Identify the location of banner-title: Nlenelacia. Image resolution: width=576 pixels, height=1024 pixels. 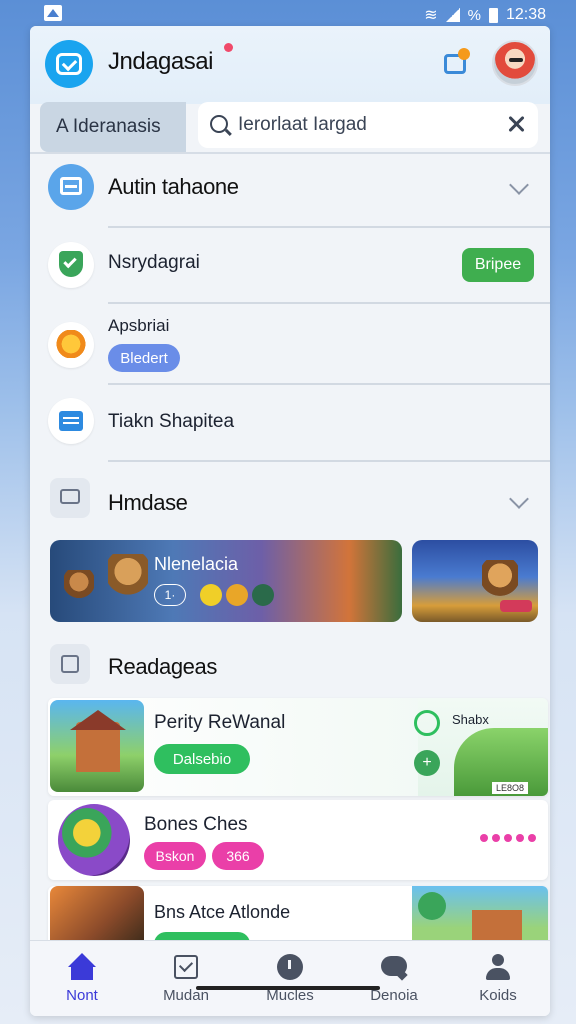
(196, 564).